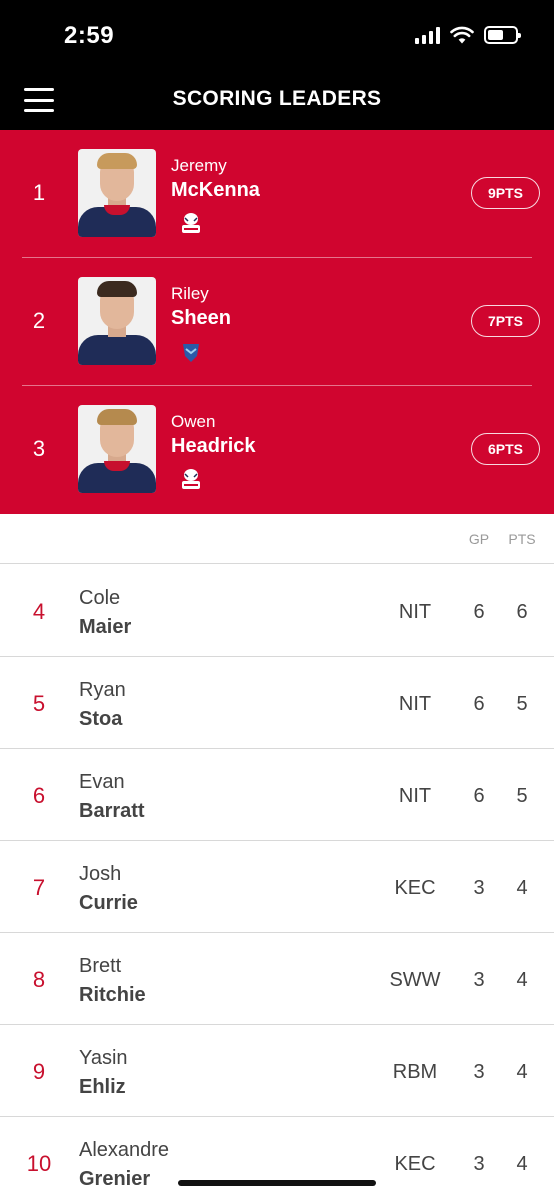 Image resolution: width=554 pixels, height=1200 pixels. Describe the element at coordinates (277, 887) in the screenshot. I see `table-row: 7 Josh Currie KEC 3 4` at that location.